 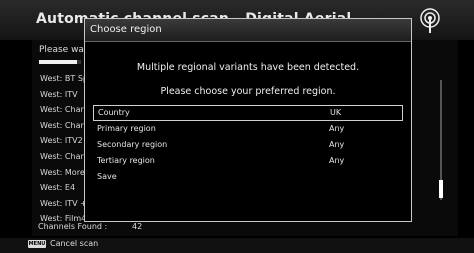 What do you see at coordinates (441, 189) in the screenshot?
I see `scrollbar-thumb` at bounding box center [441, 189].